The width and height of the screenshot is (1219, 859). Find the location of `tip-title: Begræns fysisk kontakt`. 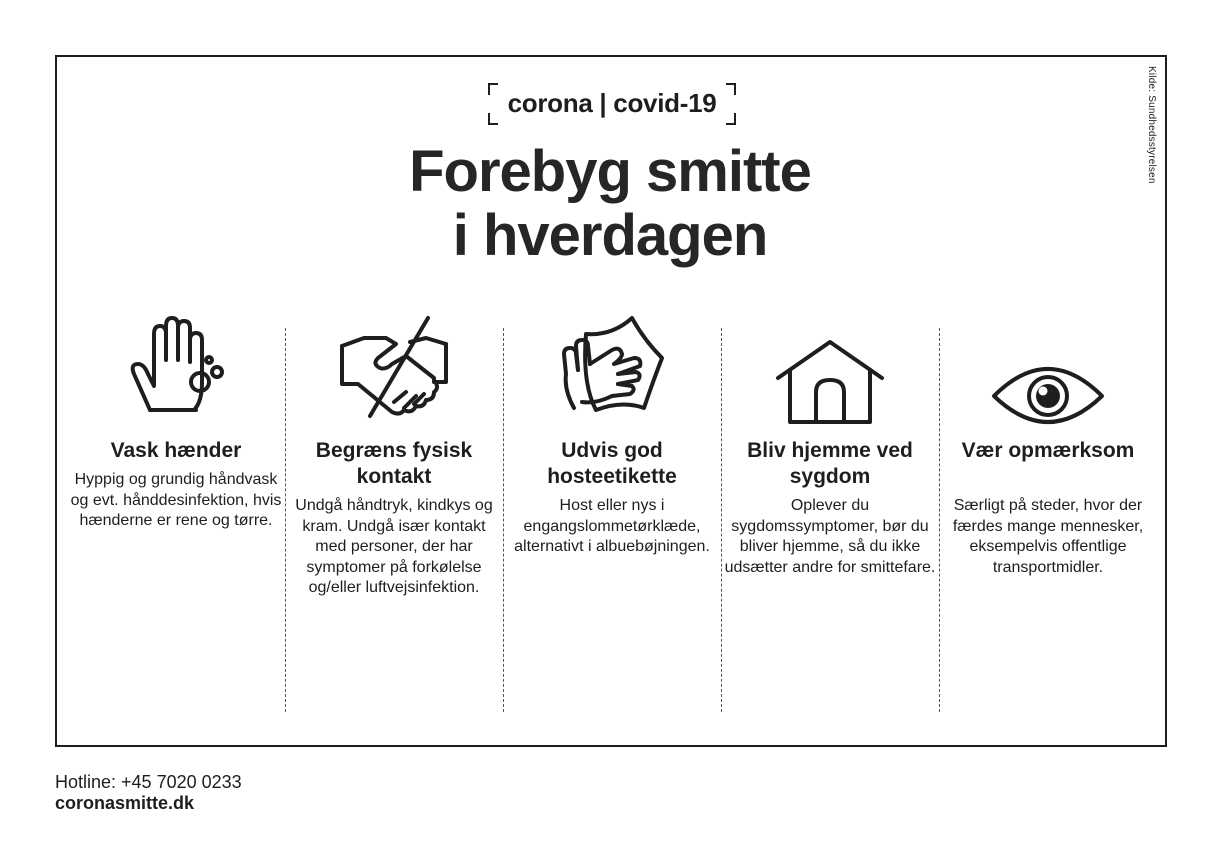

tip-title: Begræns fysisk kontakt is located at coordinates (394, 463).